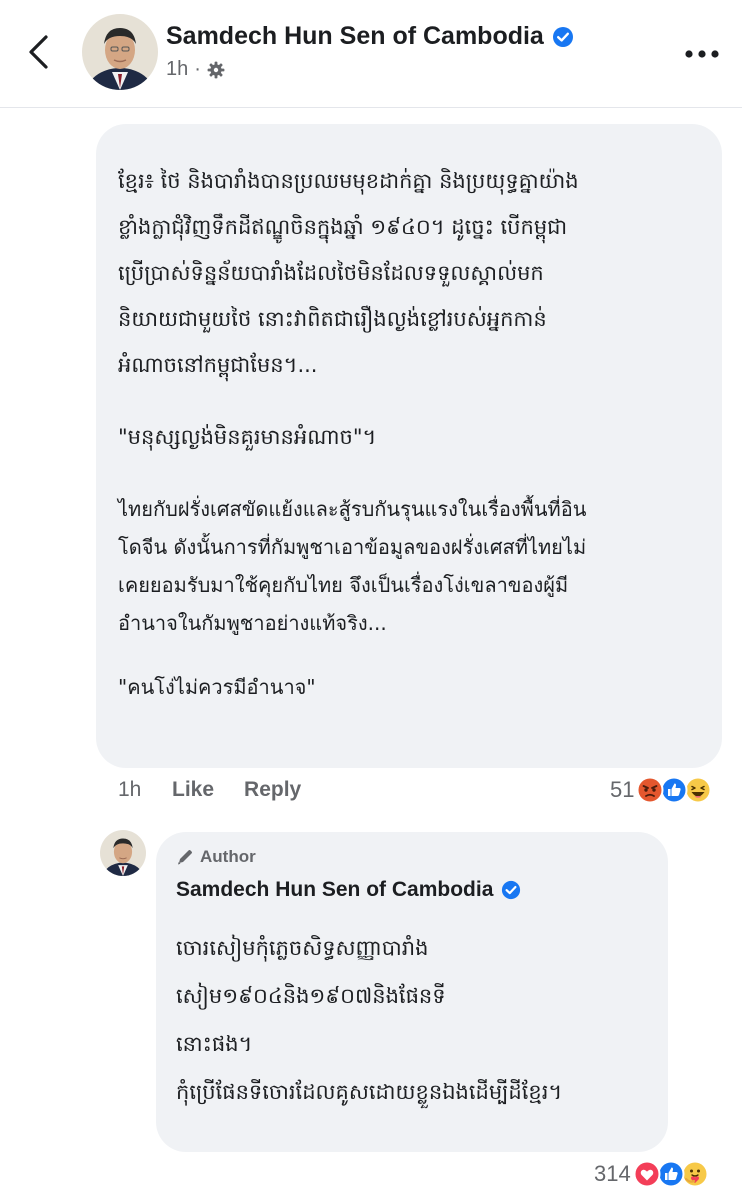 This screenshot has width=742, height=1200. I want to click on chevron-left-icon, so click(38, 52).